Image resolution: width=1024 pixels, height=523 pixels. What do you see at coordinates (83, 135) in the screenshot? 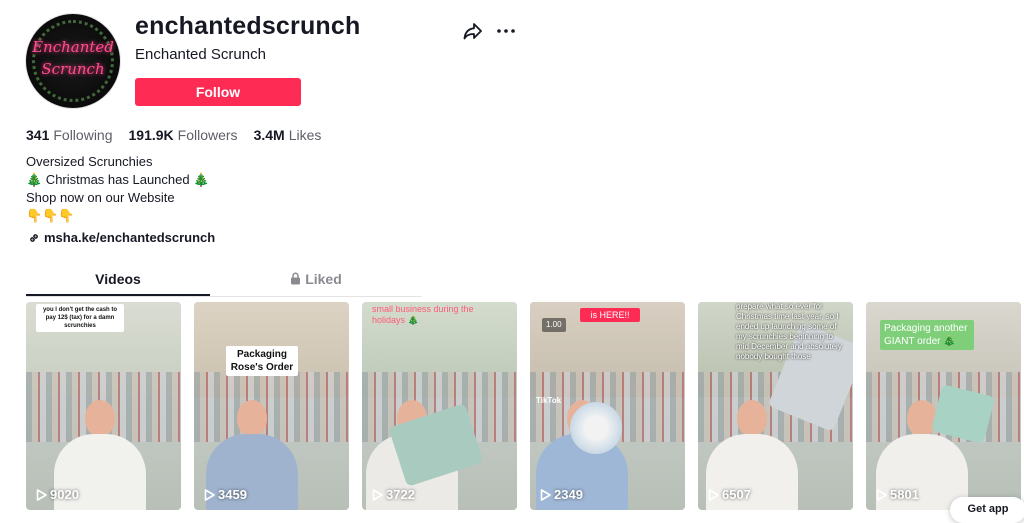
I see `following-label: Following` at bounding box center [83, 135].